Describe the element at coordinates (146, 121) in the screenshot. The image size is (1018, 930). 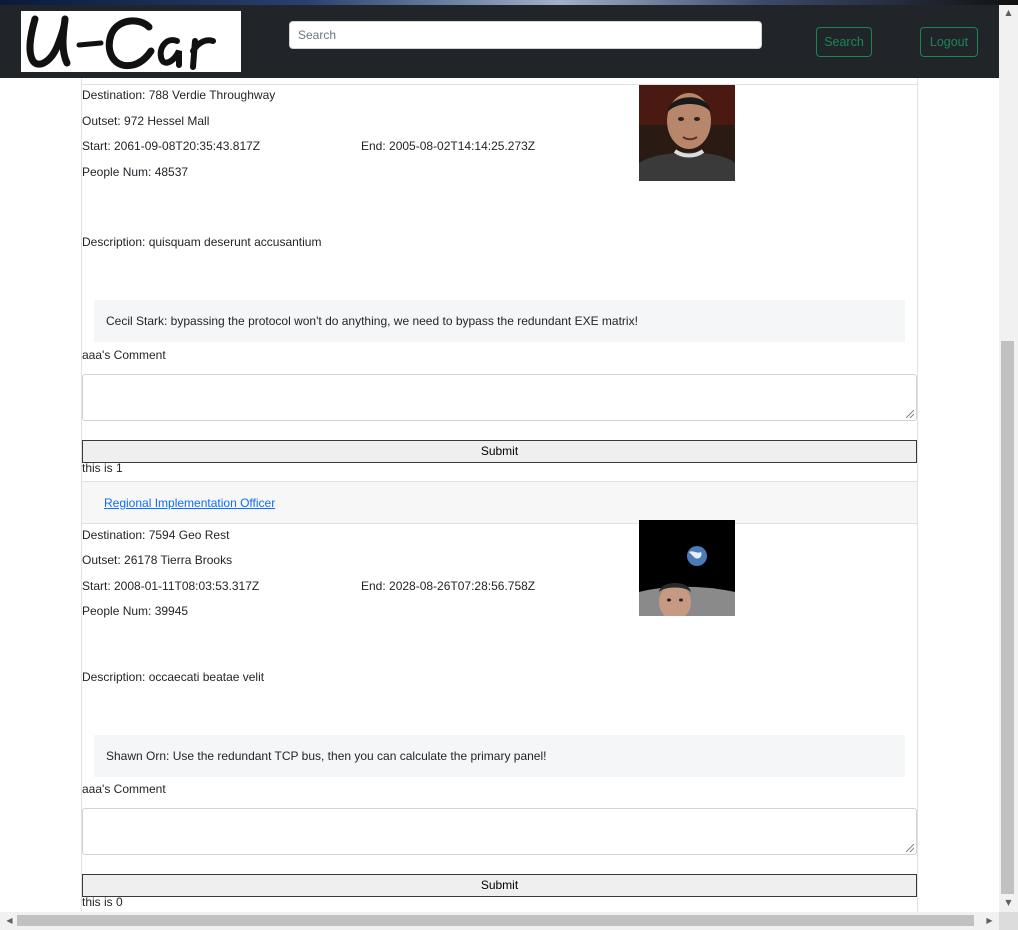
I see `trip-outset: Outset: 972 Hessel Mall` at that location.